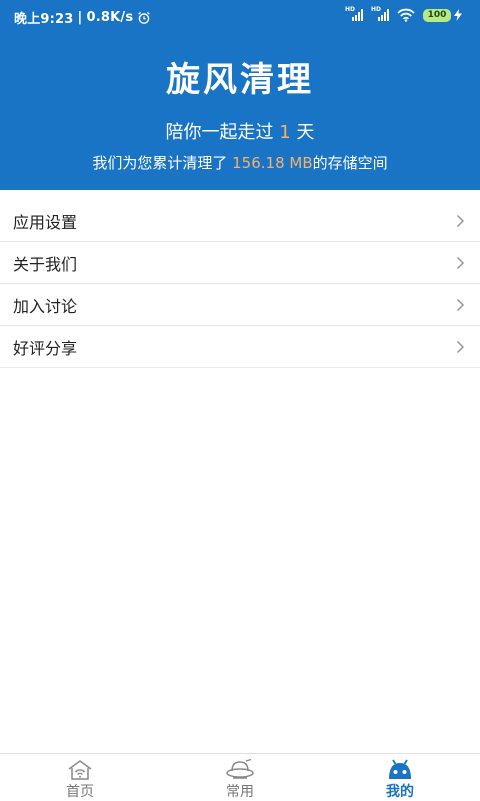 The width and height of the screenshot is (480, 801). Describe the element at coordinates (144, 17) in the screenshot. I see `alarm-clock-icon` at that location.